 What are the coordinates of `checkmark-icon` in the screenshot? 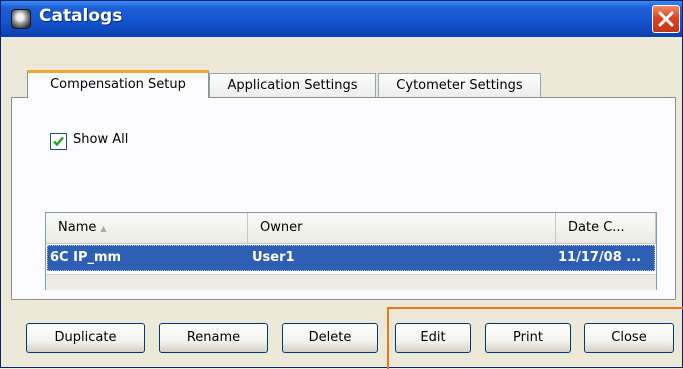 It's located at (58, 141).